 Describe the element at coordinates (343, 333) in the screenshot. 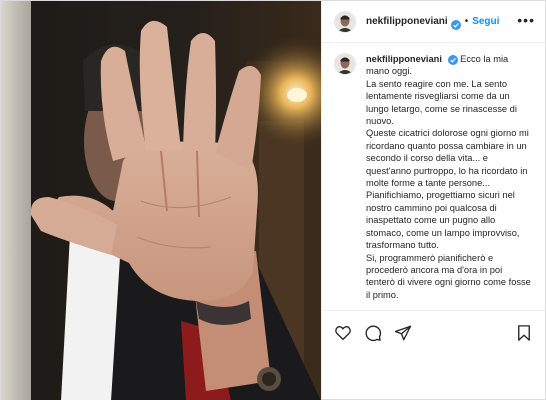

I see `heart-icon` at that location.